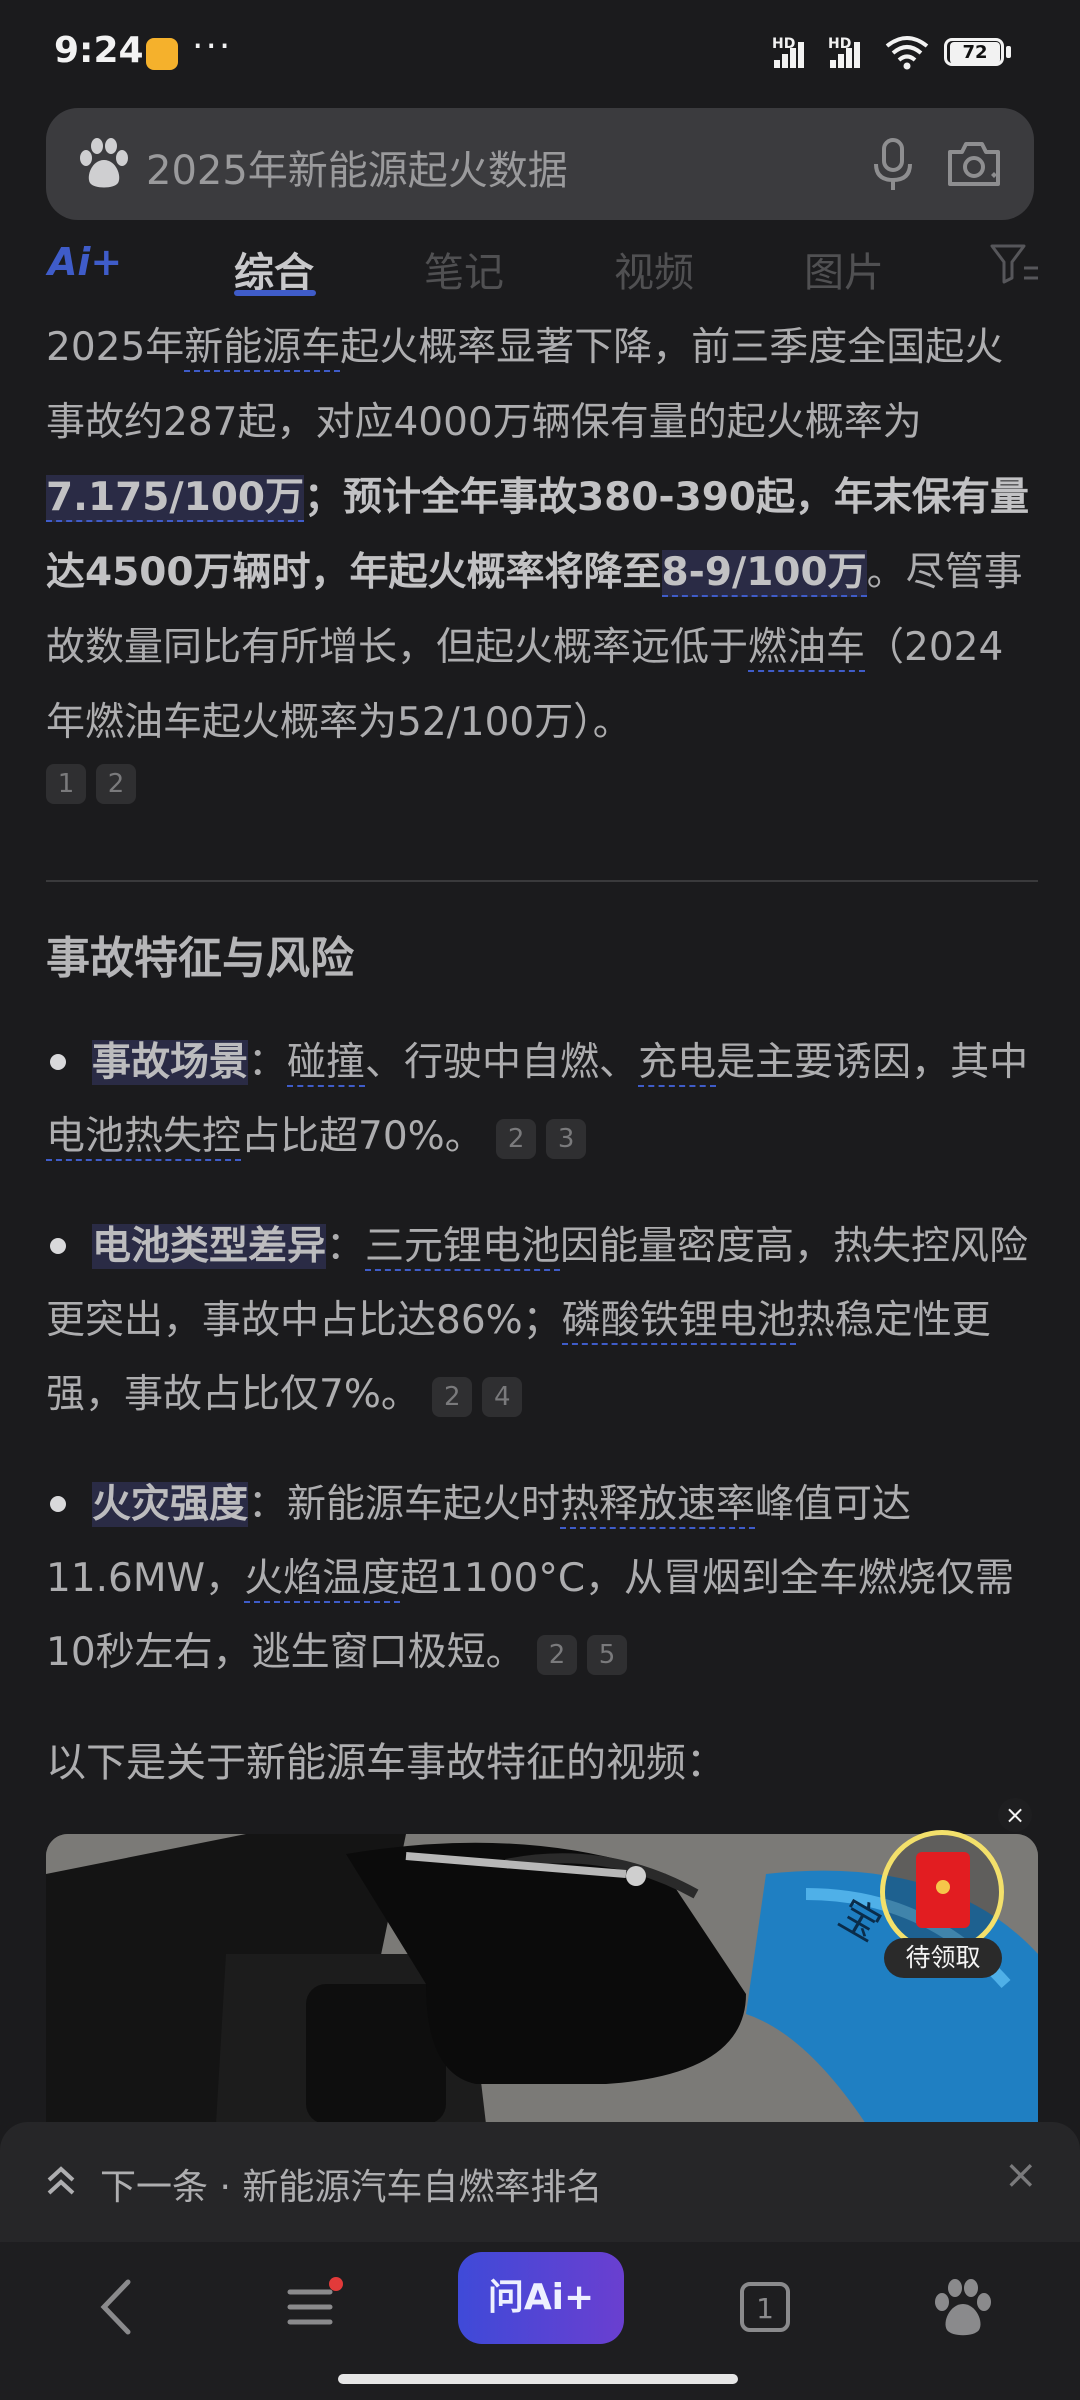 This screenshot has width=1080, height=2400. Describe the element at coordinates (658, 1505) in the screenshot. I see `link-heat-release-rate: 热释放速率` at that location.